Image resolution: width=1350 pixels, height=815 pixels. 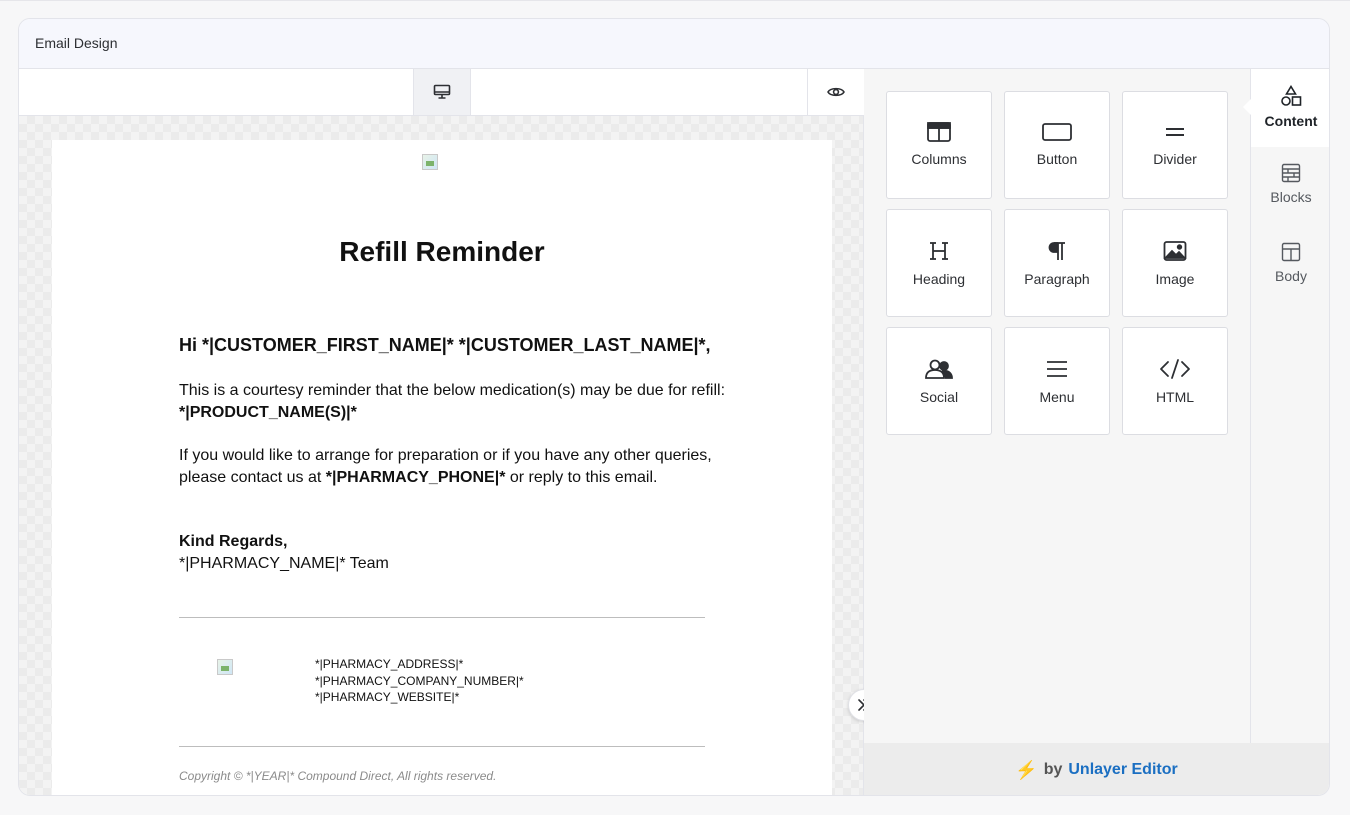 What do you see at coordinates (1291, 95) in the screenshot?
I see `shapes-icon` at bounding box center [1291, 95].